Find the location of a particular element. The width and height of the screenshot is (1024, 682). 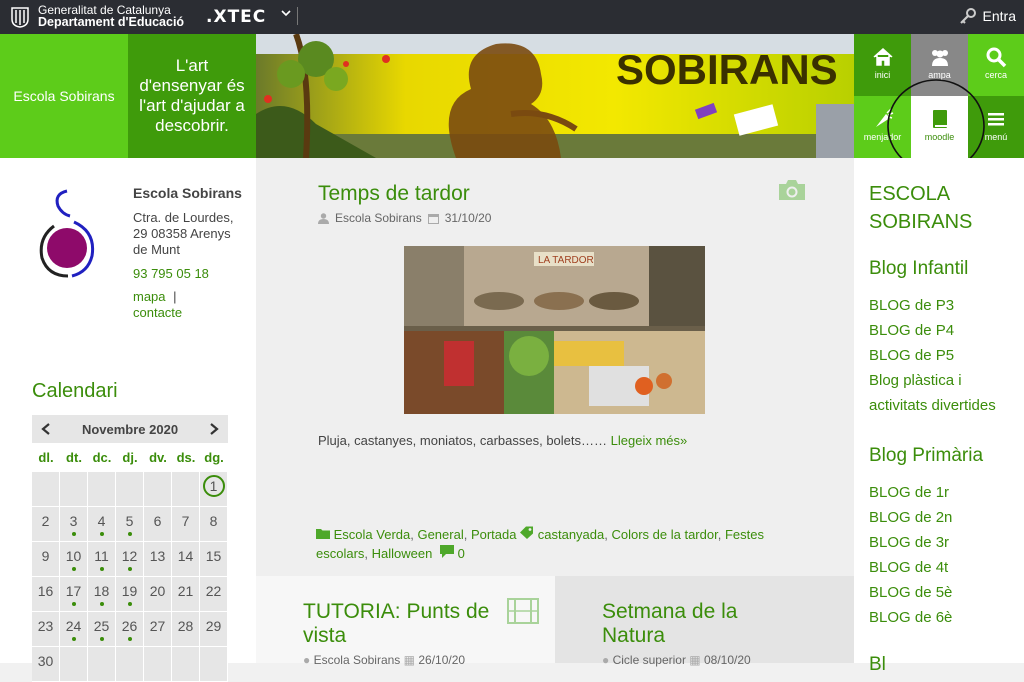

calendar-day-number: 16 is located at coordinates (45, 591).